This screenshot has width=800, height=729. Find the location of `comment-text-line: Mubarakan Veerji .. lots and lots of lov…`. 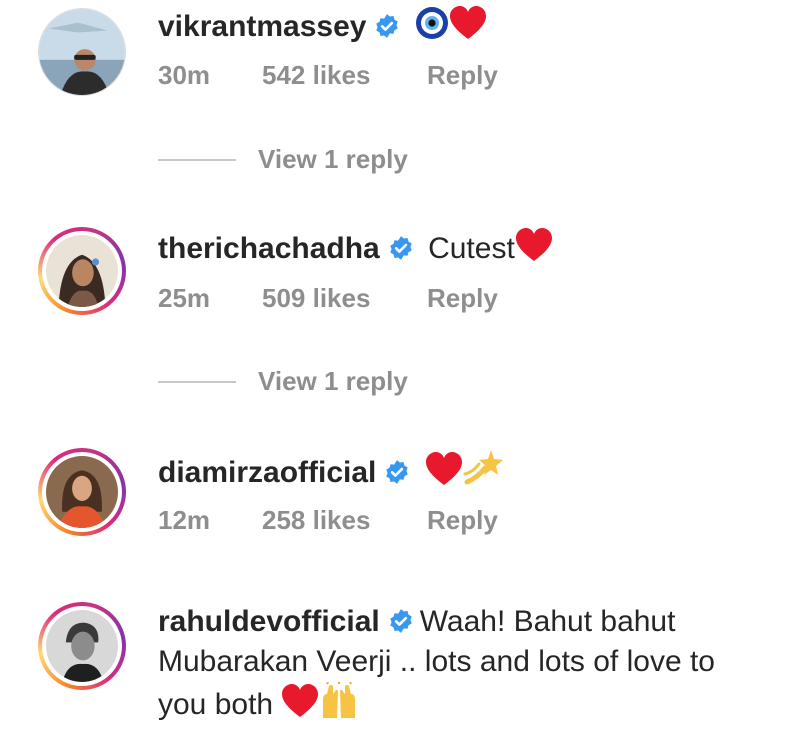

comment-text-line: Mubarakan Veerji .. lots and lots of lov… is located at coordinates (470, 661).